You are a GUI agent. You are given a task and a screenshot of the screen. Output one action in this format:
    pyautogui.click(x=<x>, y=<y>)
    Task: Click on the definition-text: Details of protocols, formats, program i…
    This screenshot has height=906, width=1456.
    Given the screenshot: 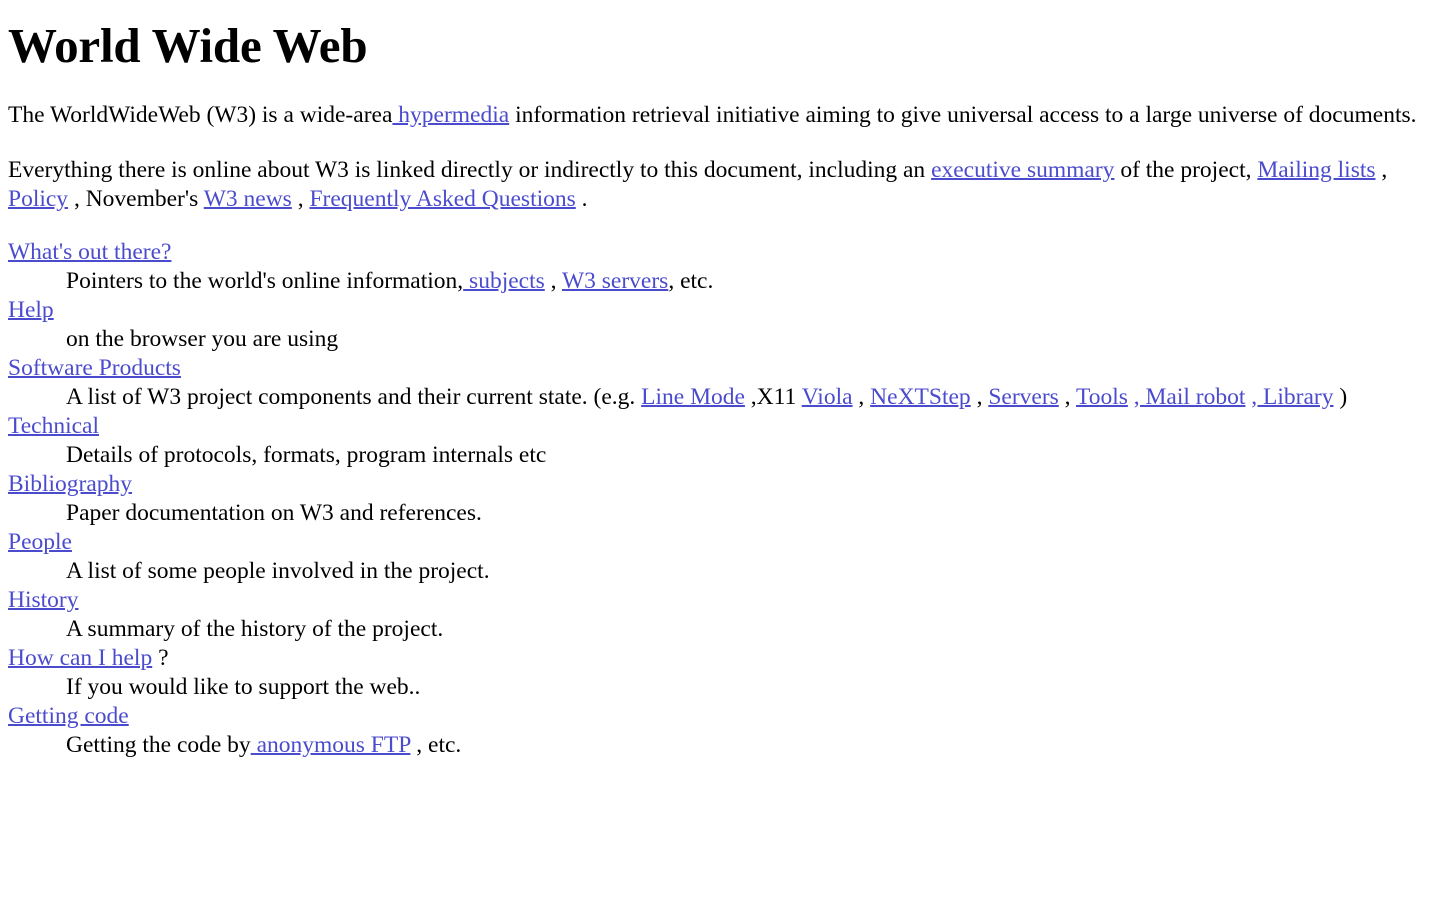 What is the action you would take?
    pyautogui.click(x=306, y=455)
    